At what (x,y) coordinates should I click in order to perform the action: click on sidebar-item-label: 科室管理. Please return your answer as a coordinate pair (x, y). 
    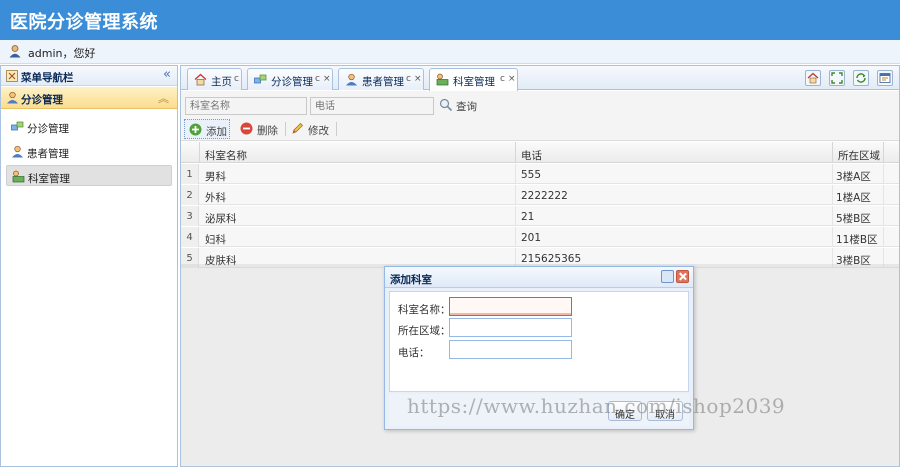
    Looking at the image, I should click on (49, 179).